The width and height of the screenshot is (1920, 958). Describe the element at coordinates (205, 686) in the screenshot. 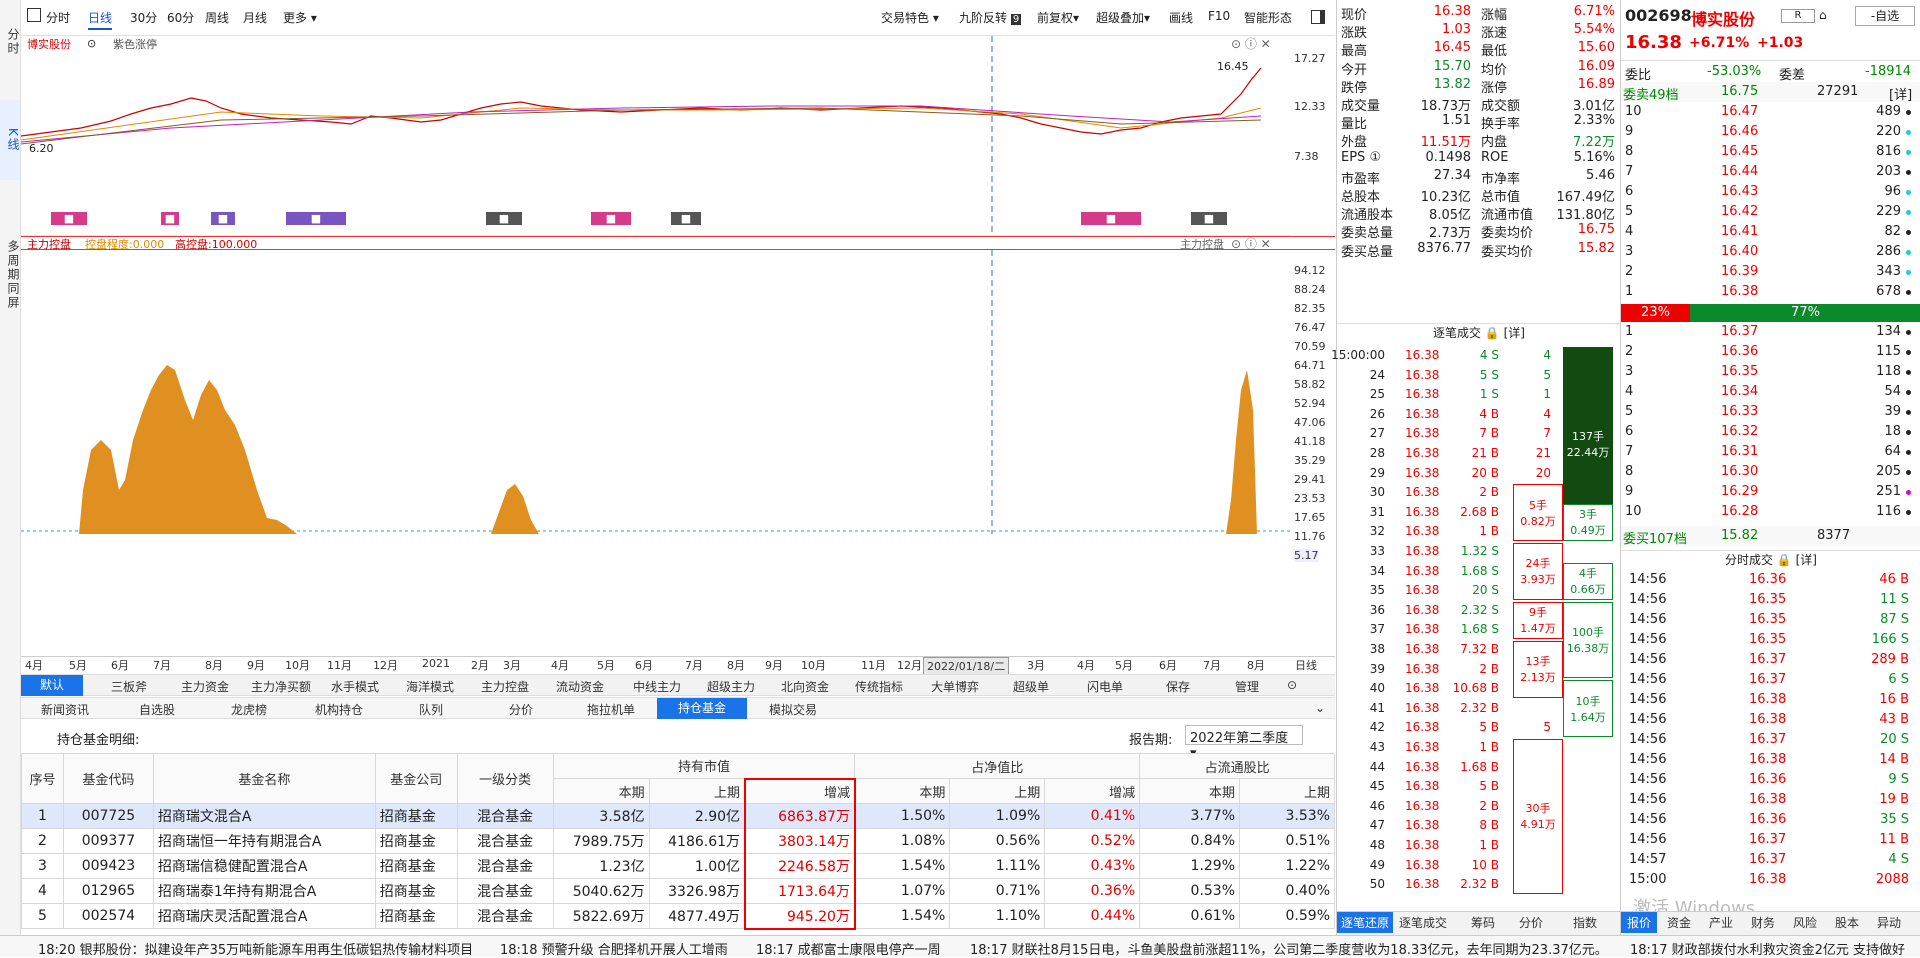

I see `indicator-tab: 主力资金` at that location.